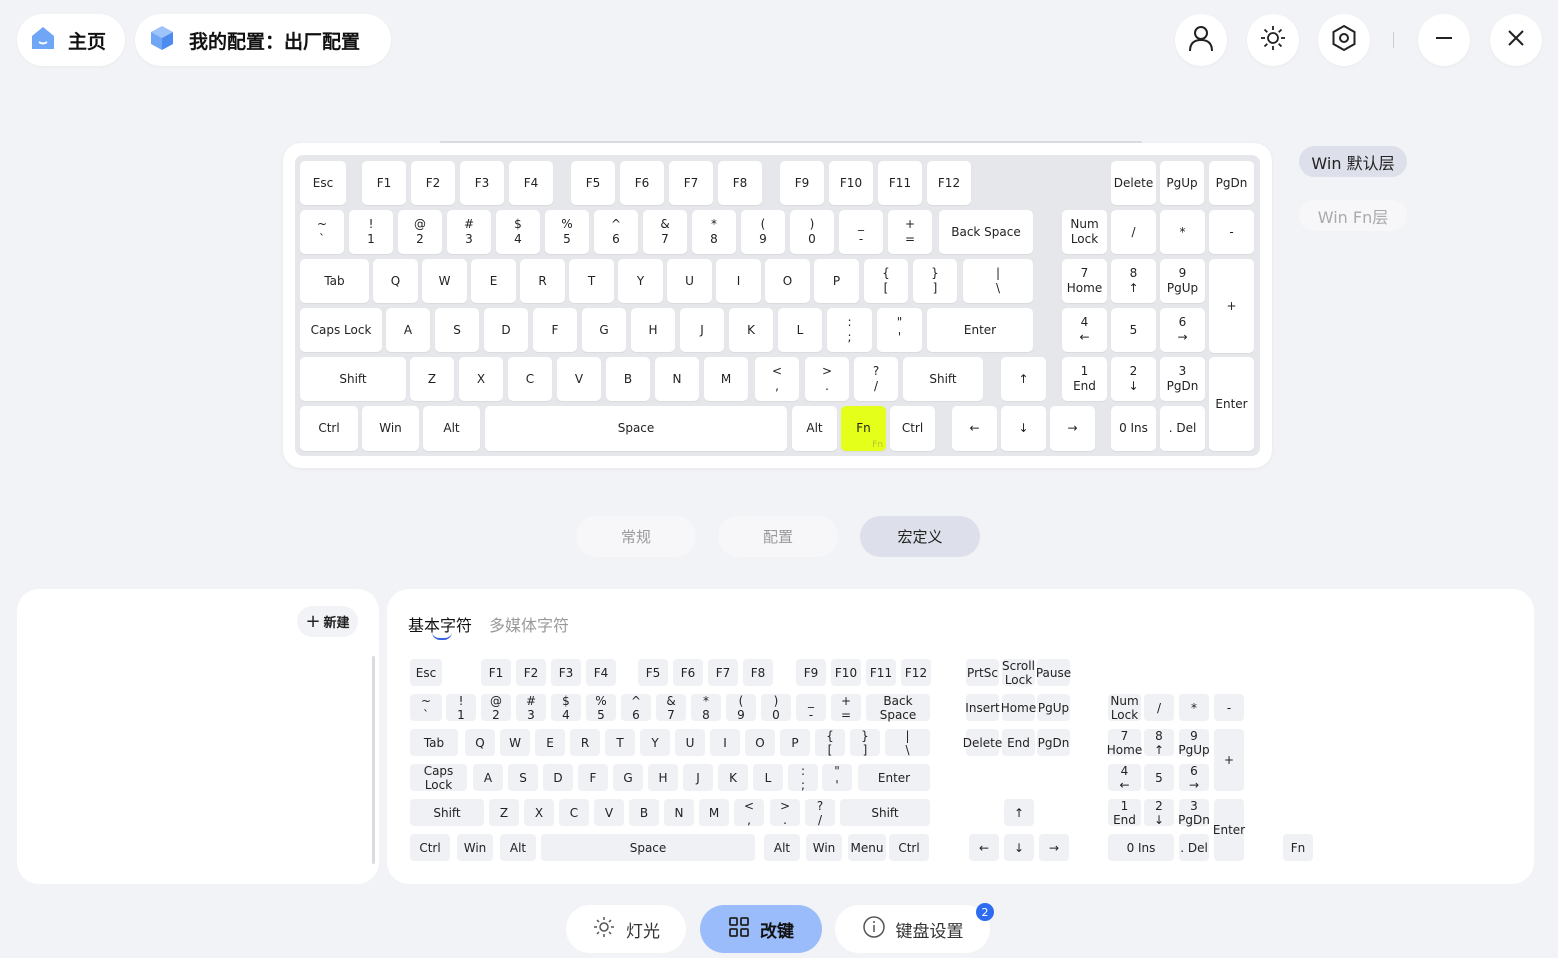 The width and height of the screenshot is (1558, 958). Describe the element at coordinates (851, 183) in the screenshot. I see `key-f10: F10` at that location.